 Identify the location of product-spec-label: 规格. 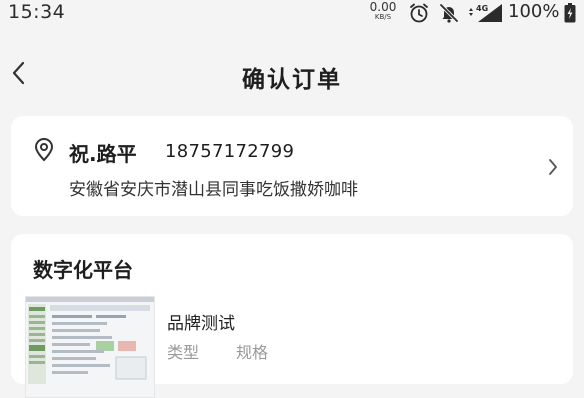
(252, 352).